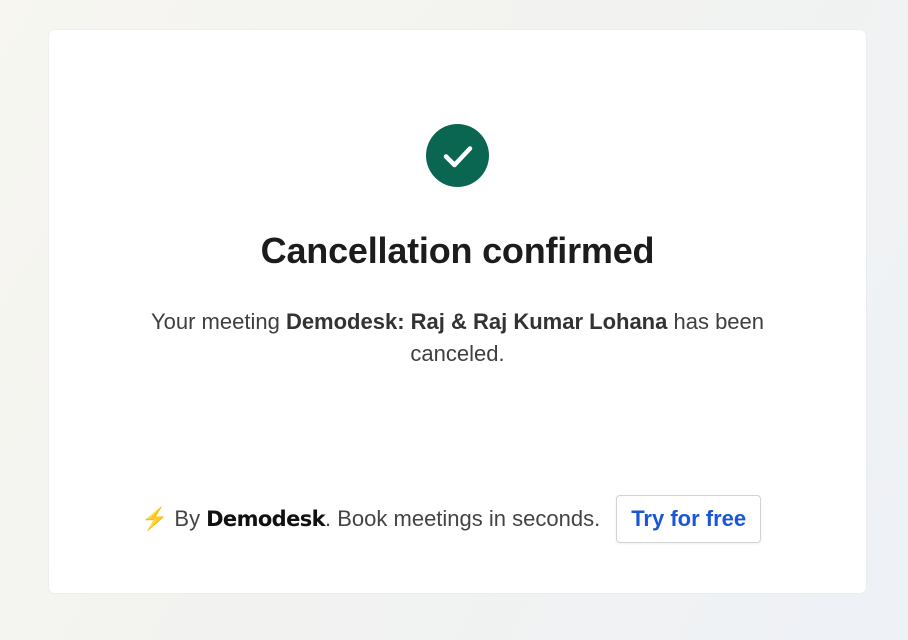  Describe the element at coordinates (187, 518) in the screenshot. I see `by-label: By` at that location.